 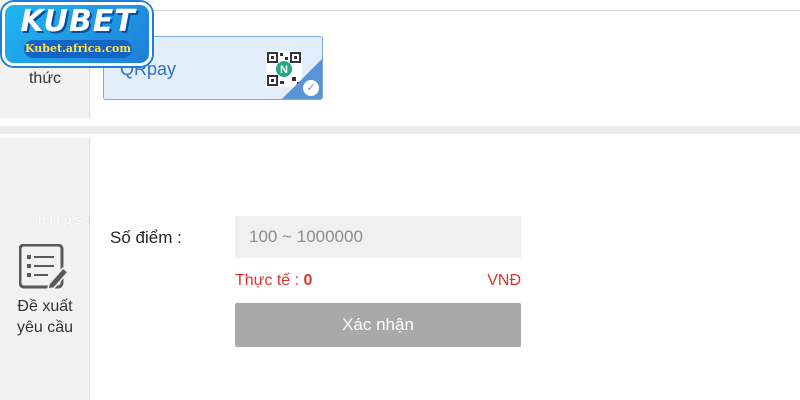 I want to click on top-divider, so click(x=475, y=10).